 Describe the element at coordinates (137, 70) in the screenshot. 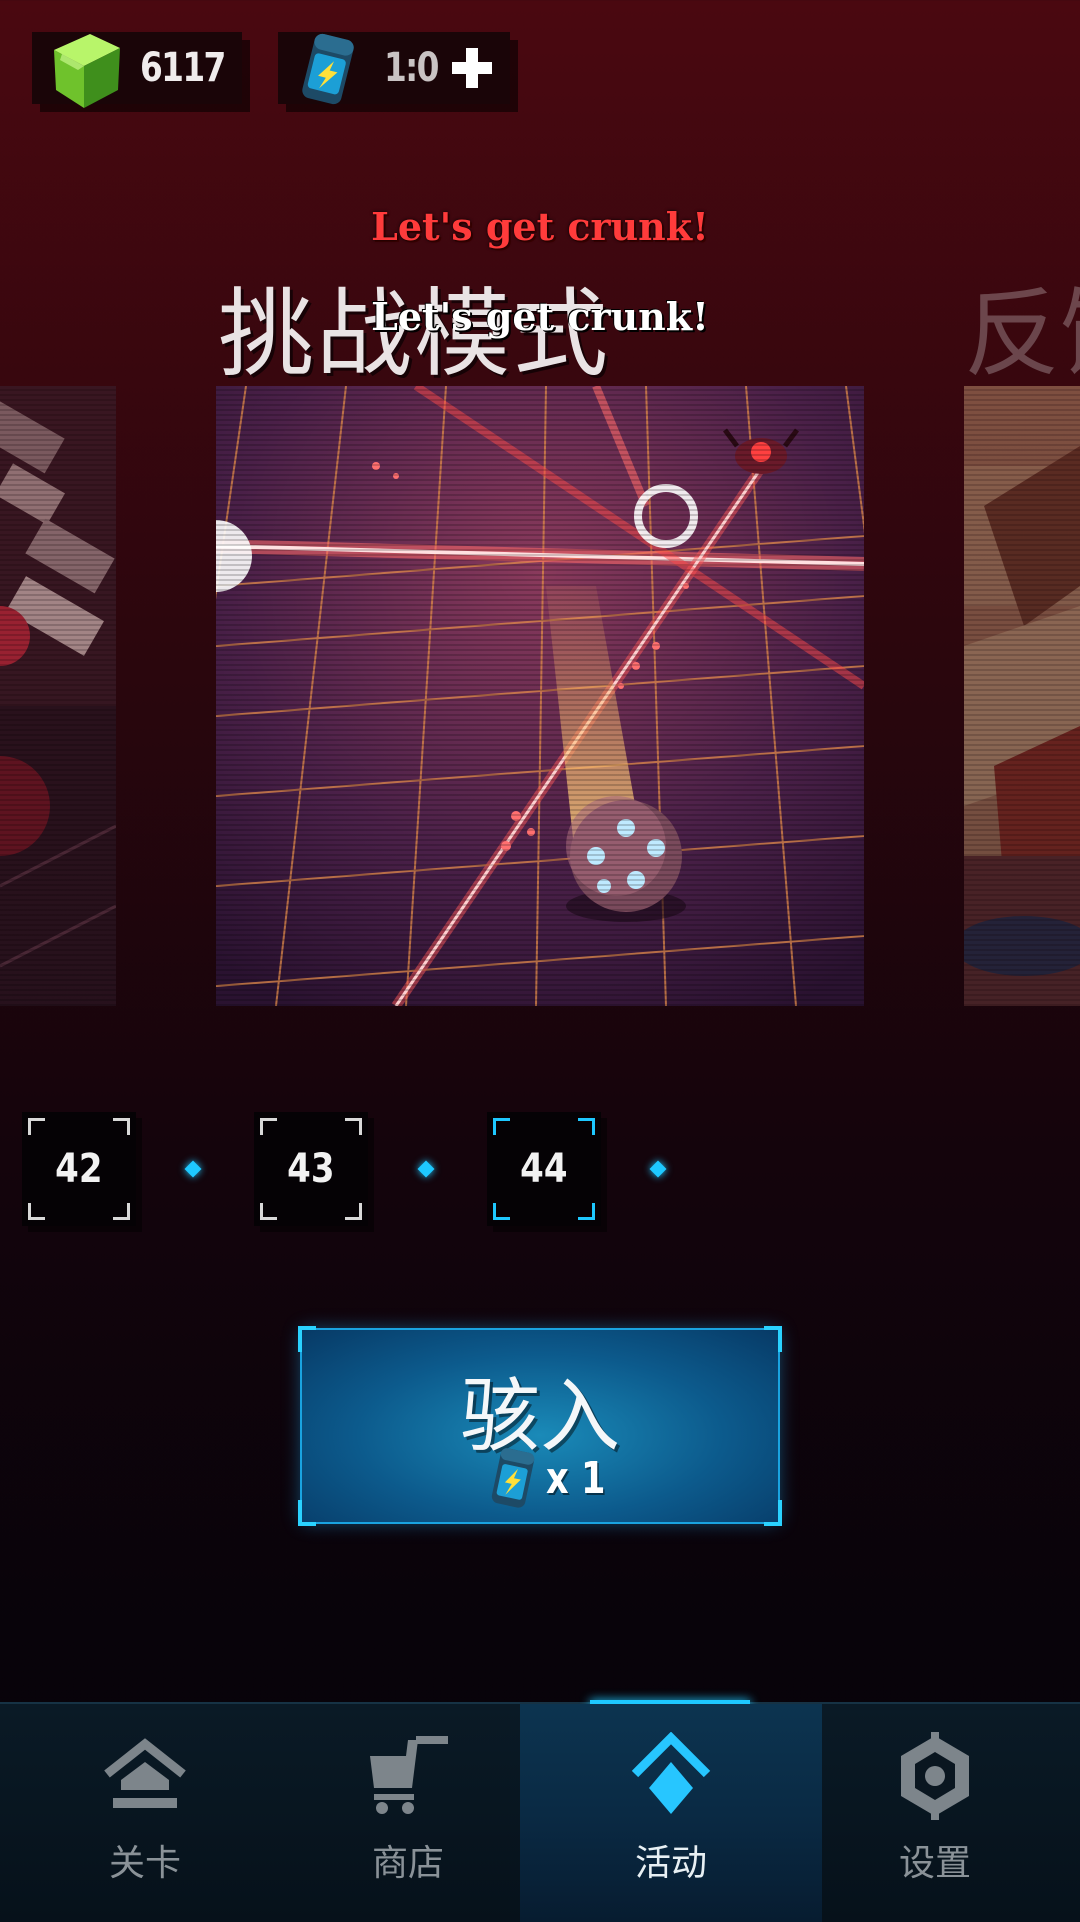

I see `gems-counter: 6117` at that location.